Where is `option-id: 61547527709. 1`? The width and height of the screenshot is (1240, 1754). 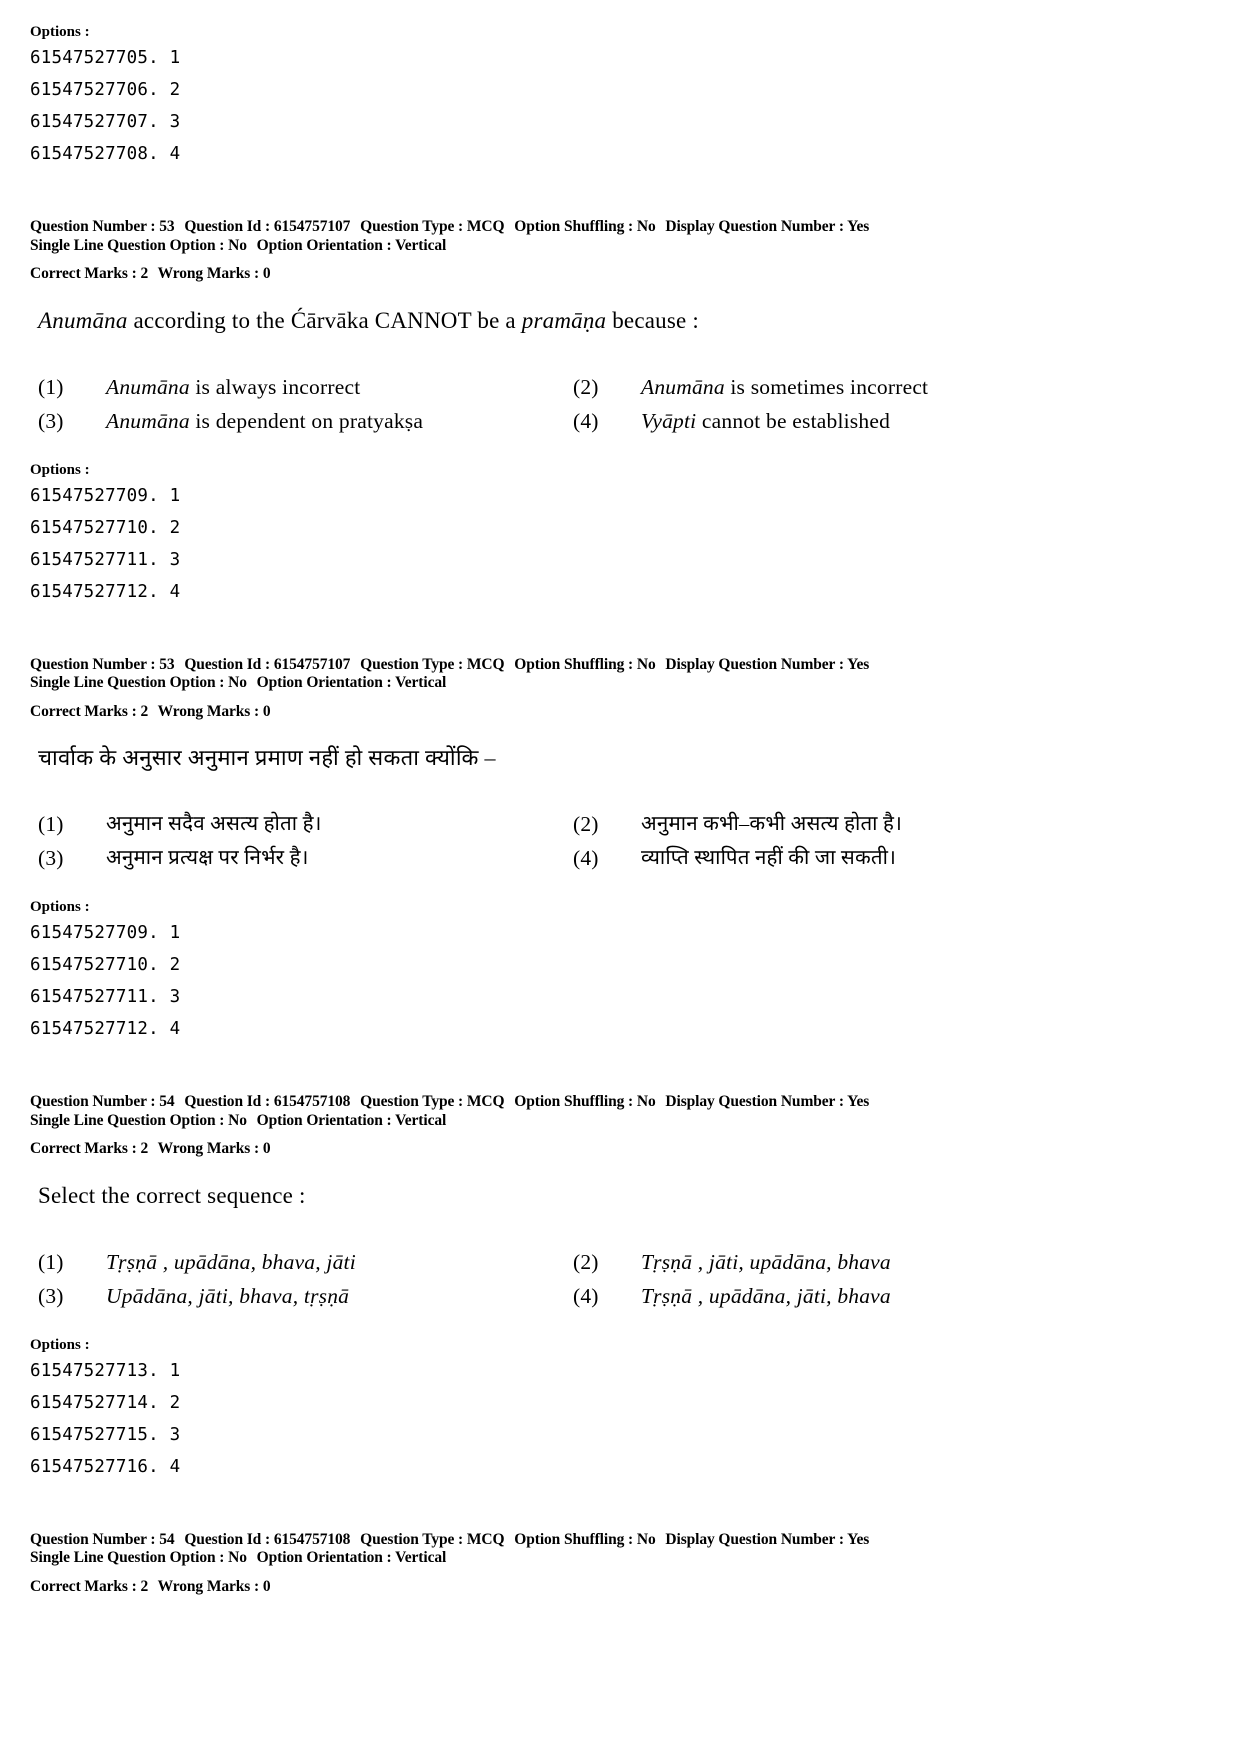 option-id: 61547527709. 1 is located at coordinates (105, 933).